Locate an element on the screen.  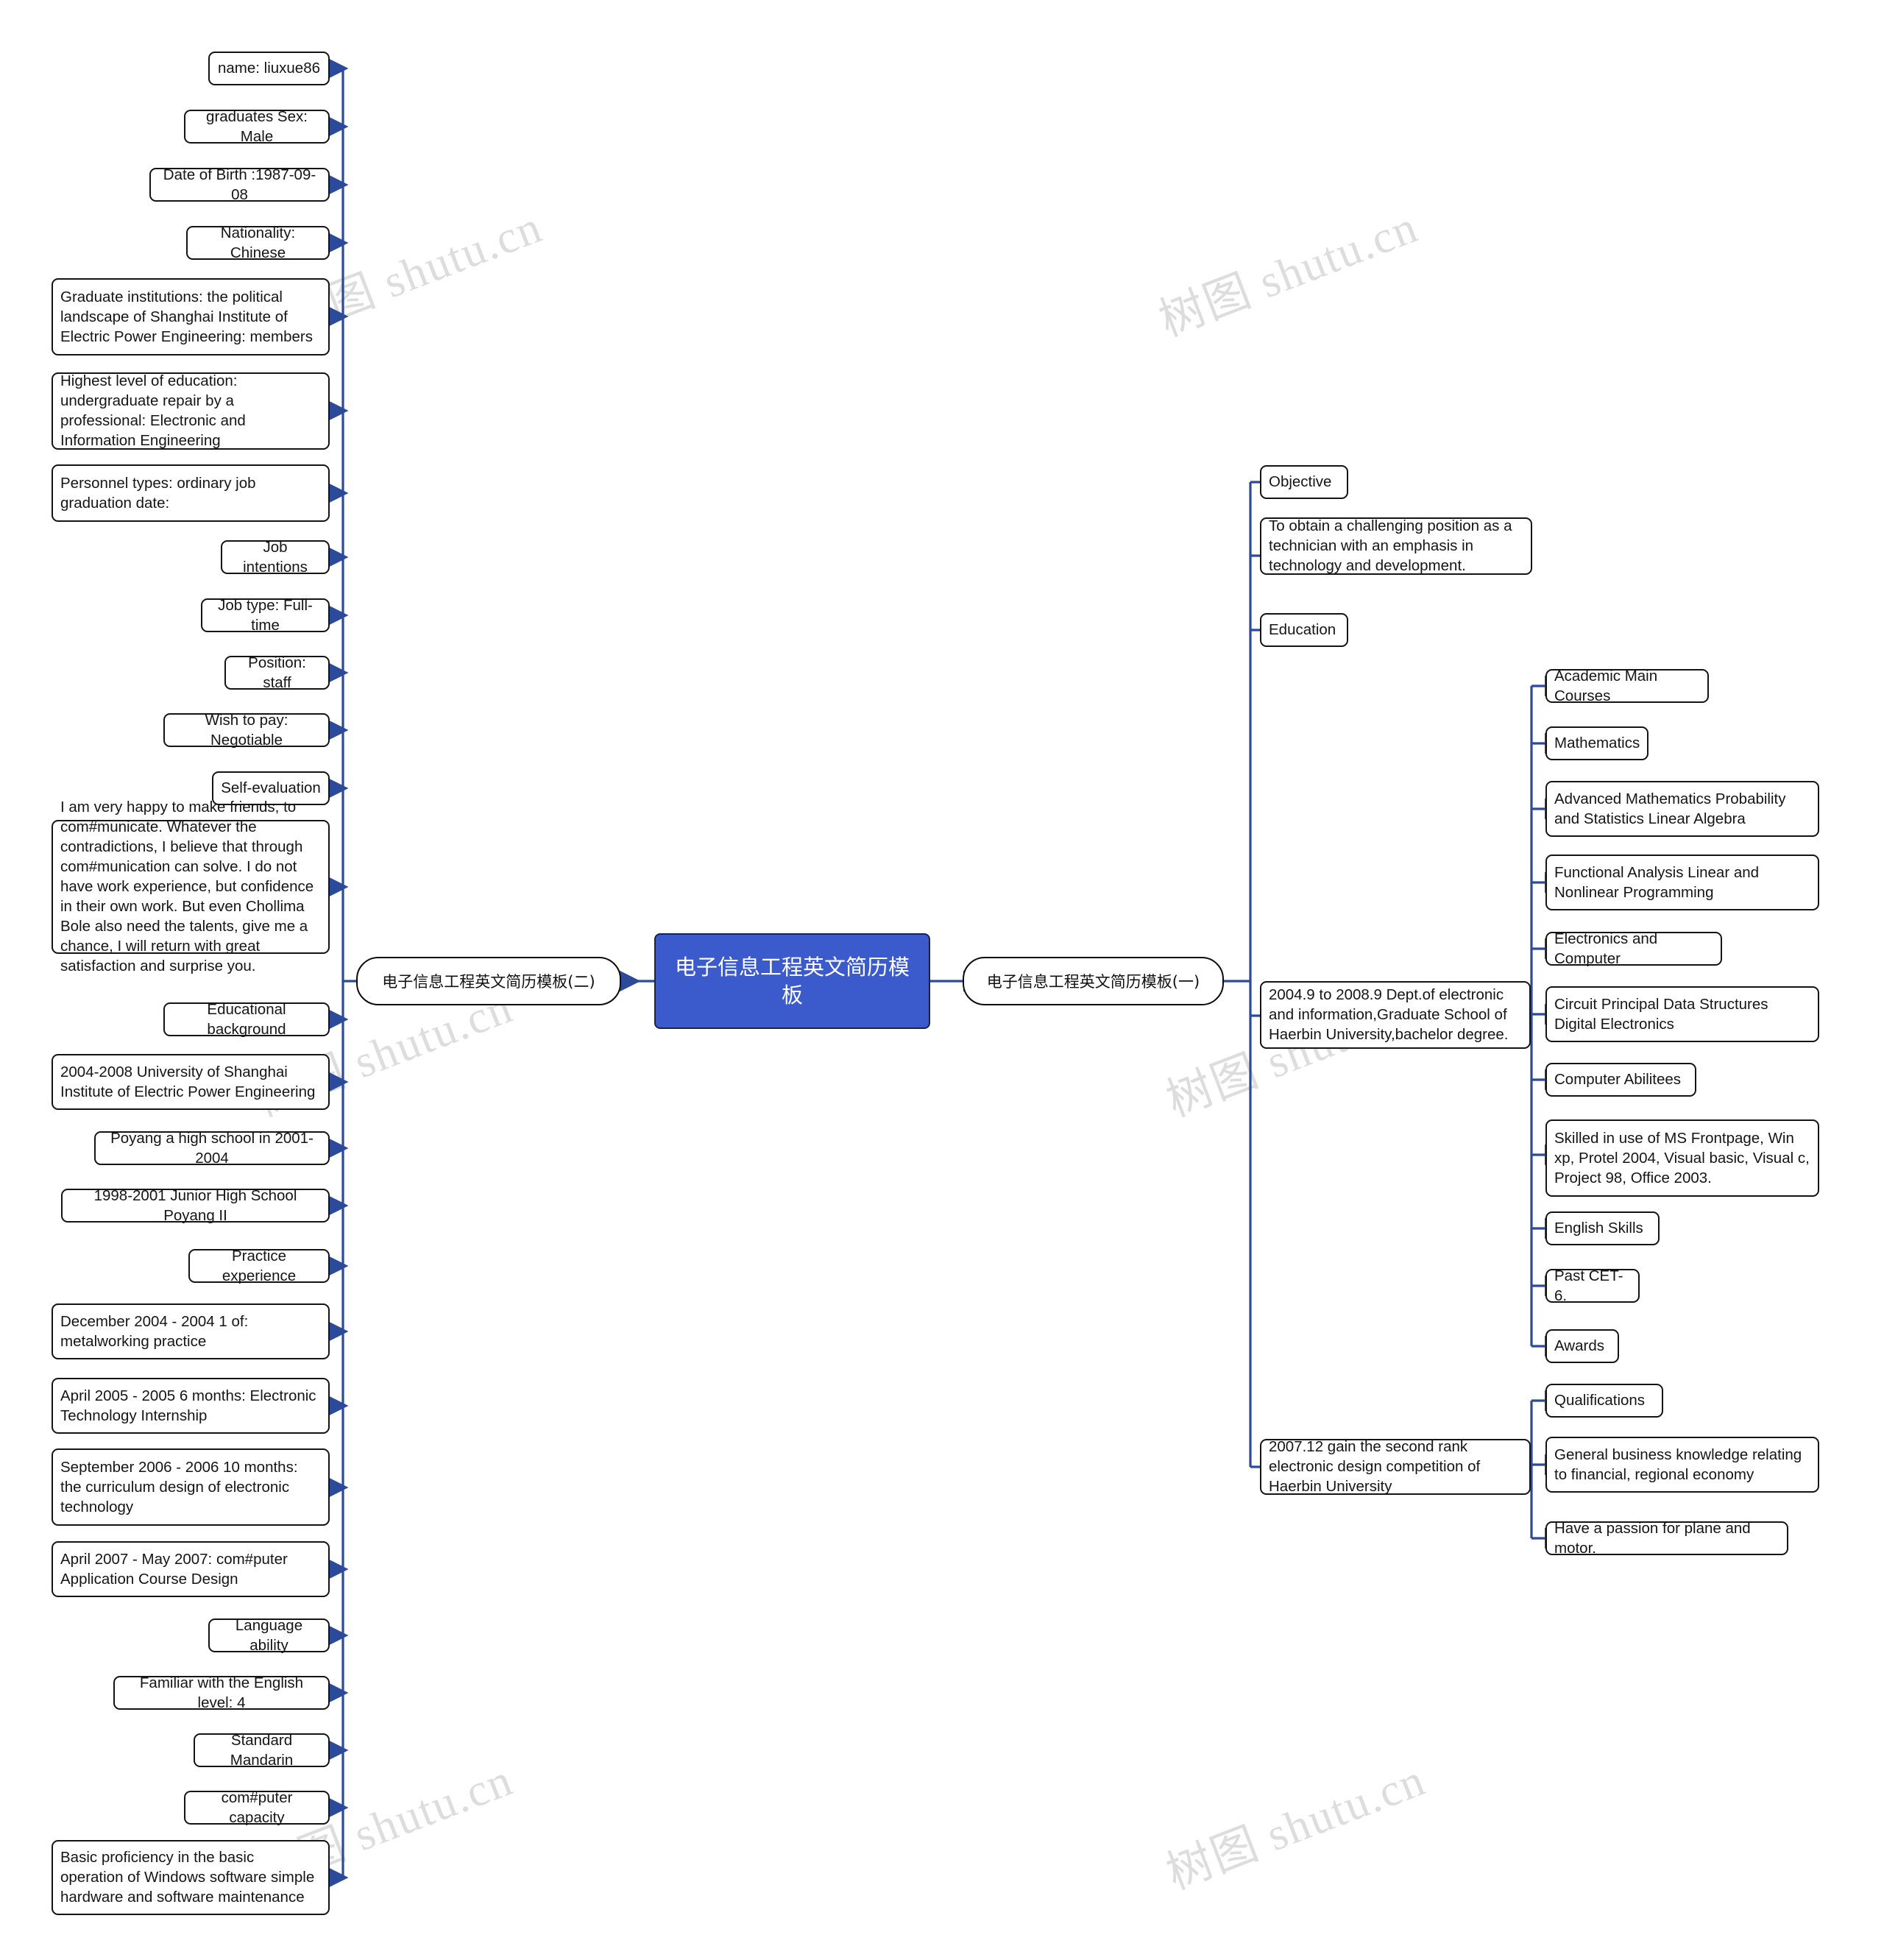
leaf-node: Wish to pay: Negotiable is located at coordinates (246, 730).